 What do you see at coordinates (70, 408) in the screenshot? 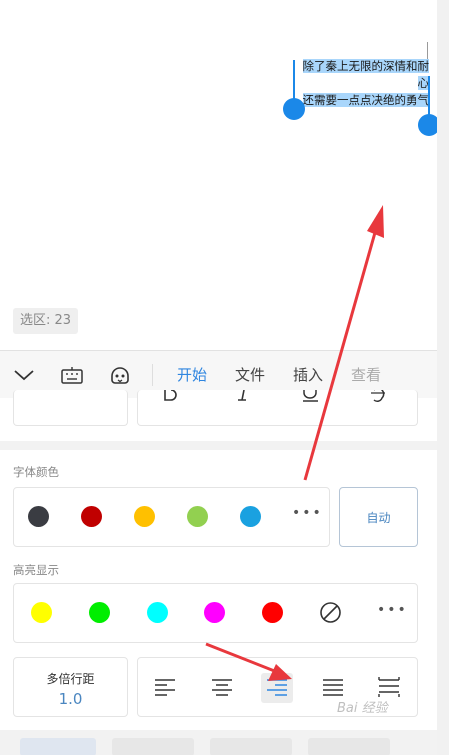
I see `font-size-card` at bounding box center [70, 408].